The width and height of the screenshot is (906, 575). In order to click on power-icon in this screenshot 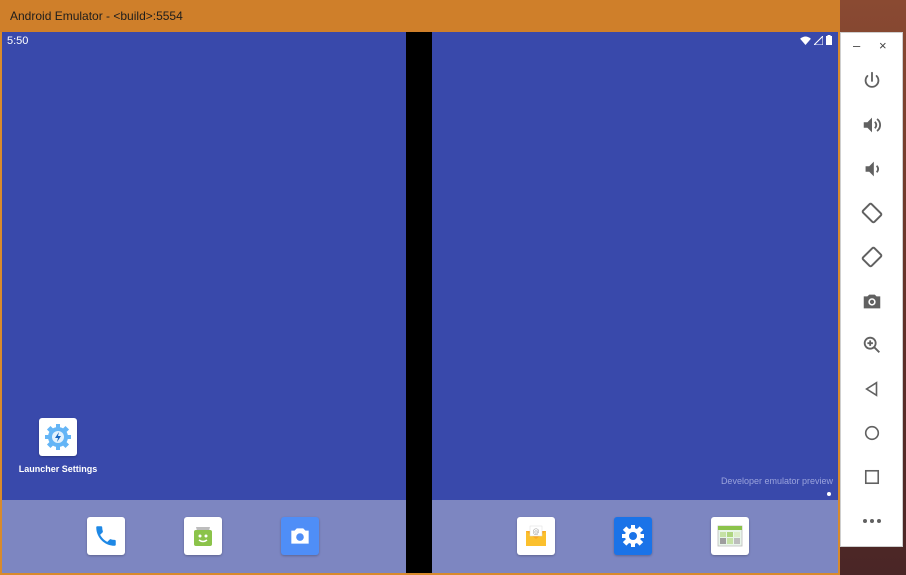, I will do `click(872, 81)`.